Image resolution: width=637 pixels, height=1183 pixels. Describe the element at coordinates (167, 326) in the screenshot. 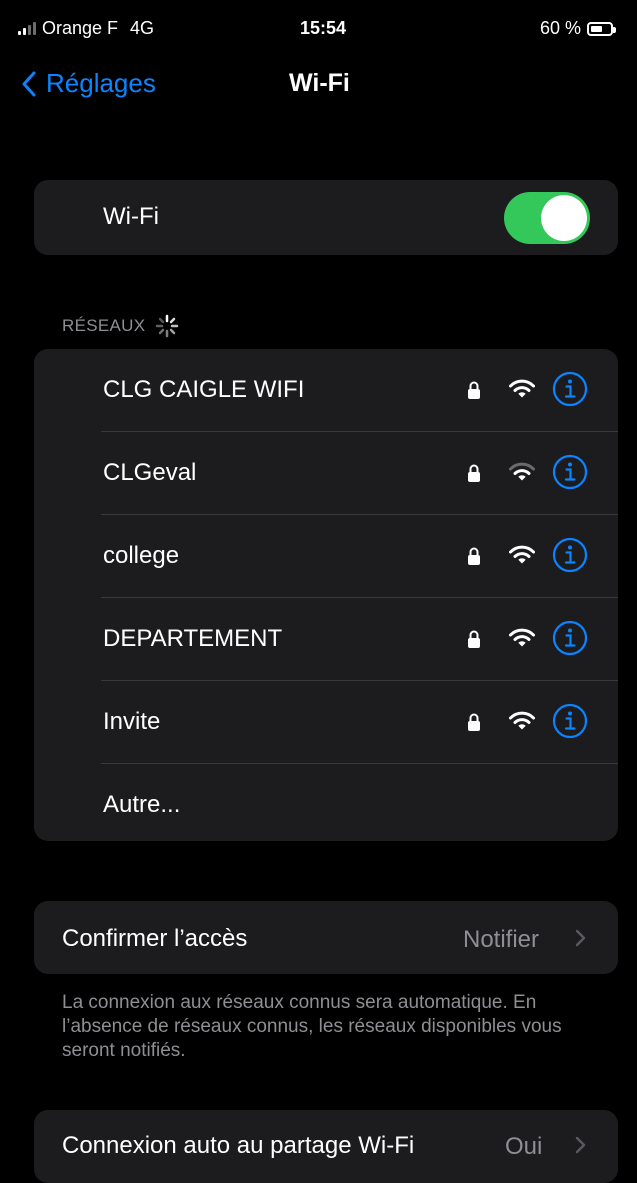

I see `loading-spinner-icon` at that location.